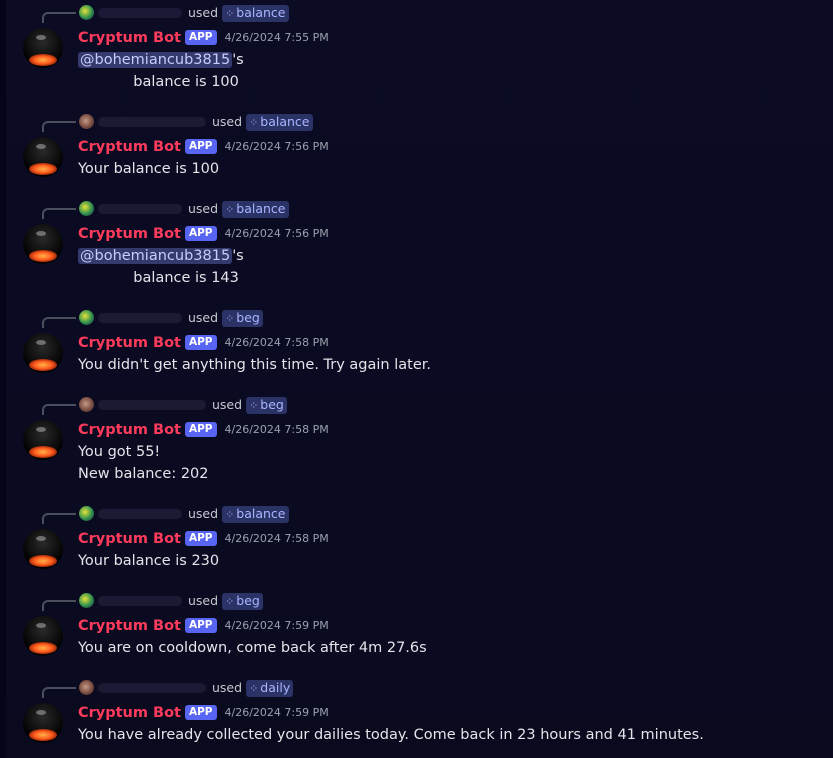  I want to click on message-line: balance is 100, so click(158, 82).